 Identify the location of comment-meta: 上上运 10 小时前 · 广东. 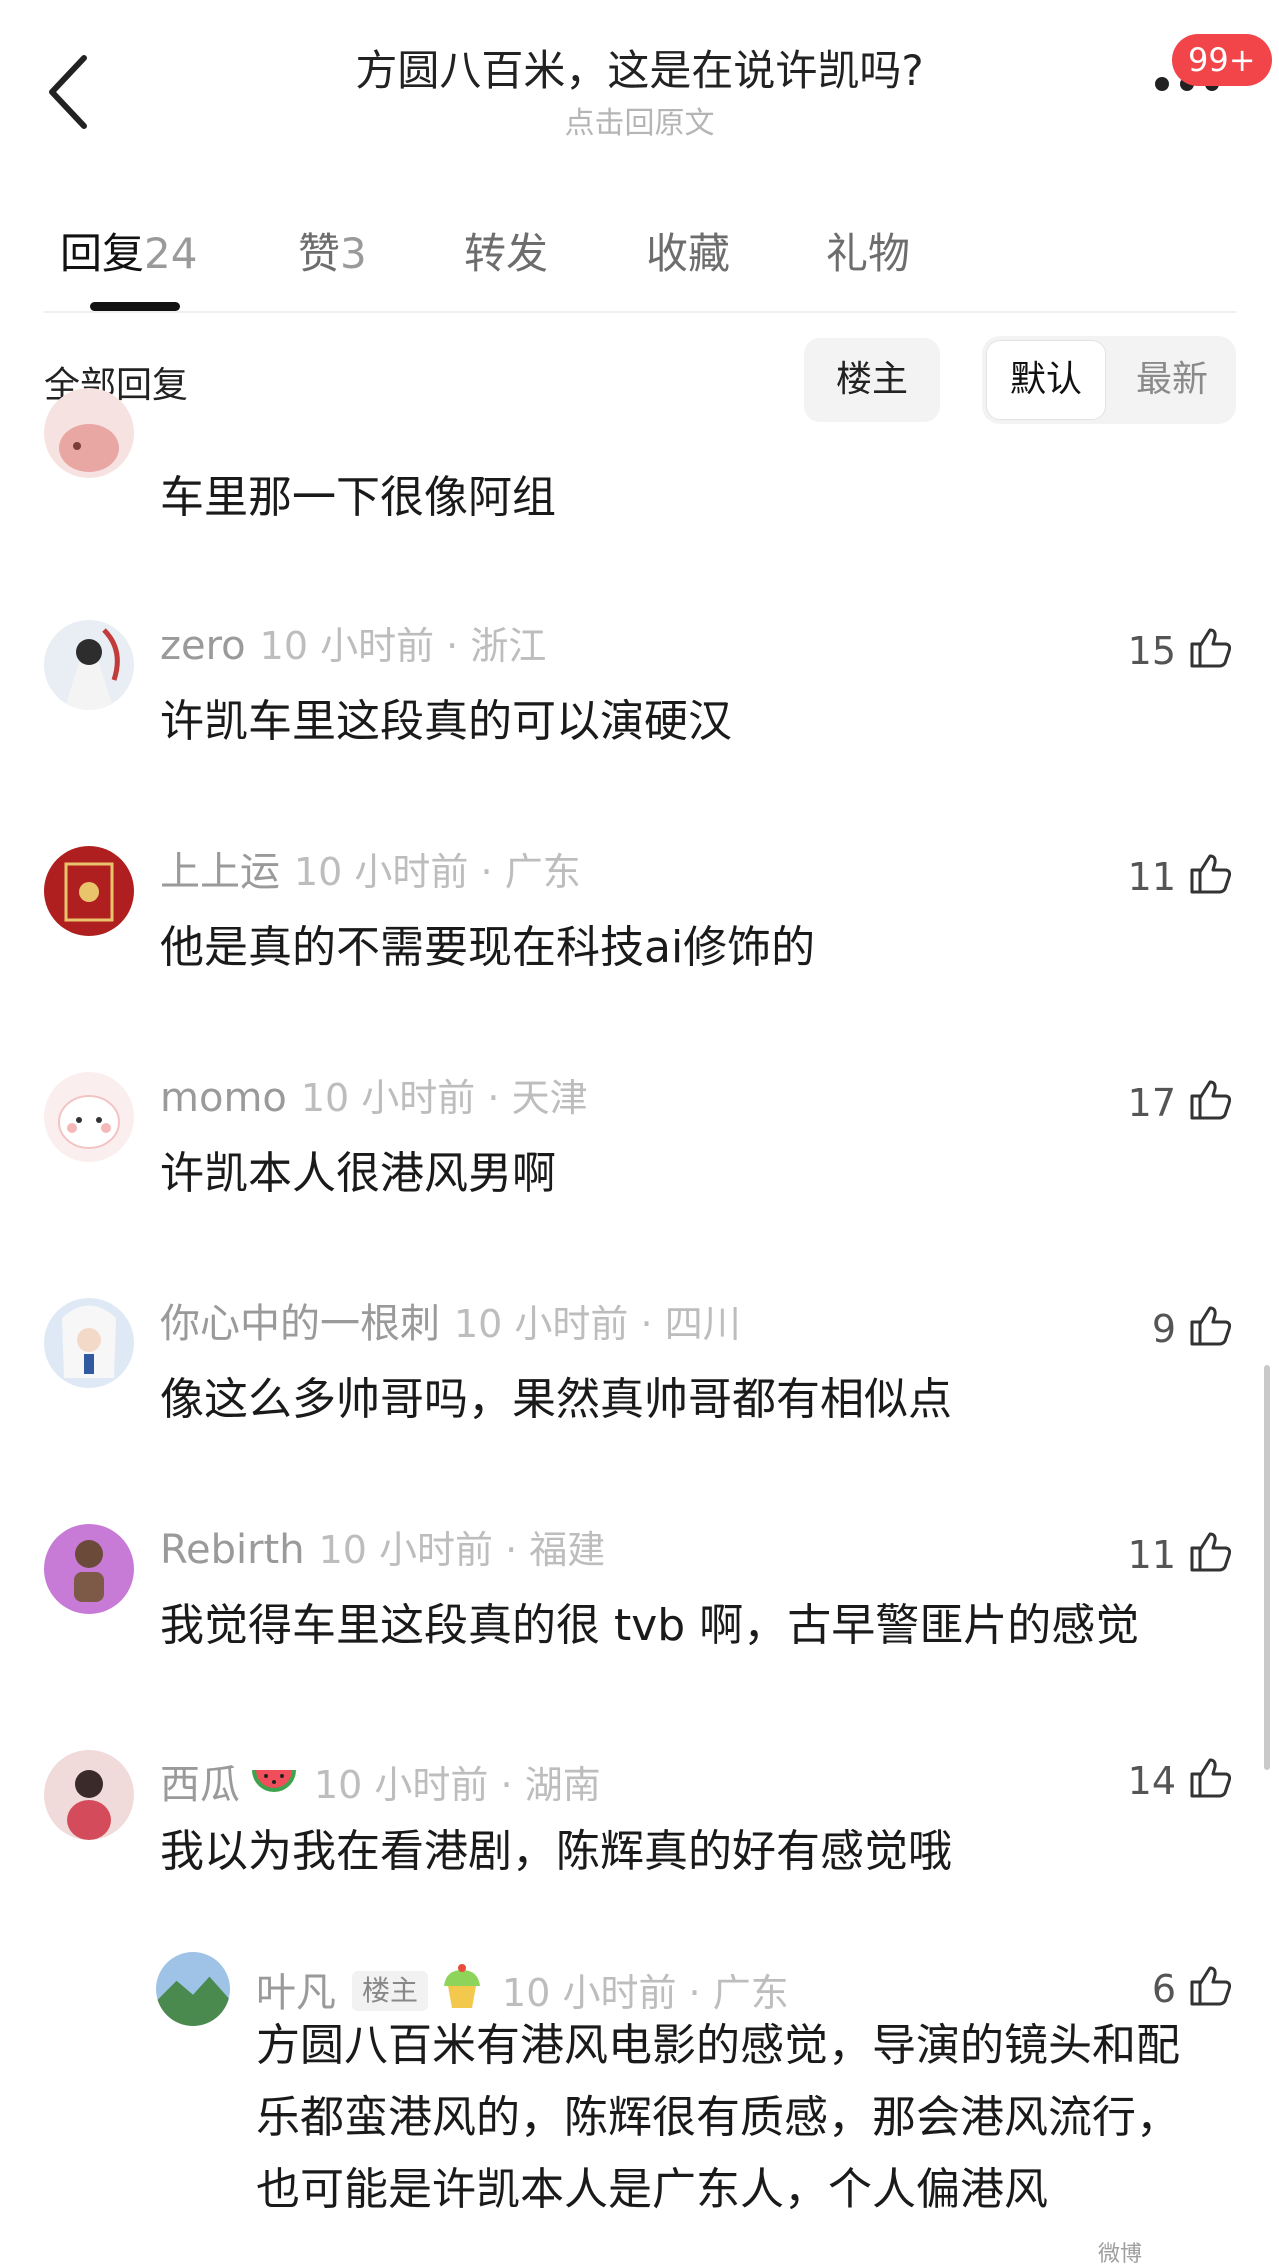
(370, 872).